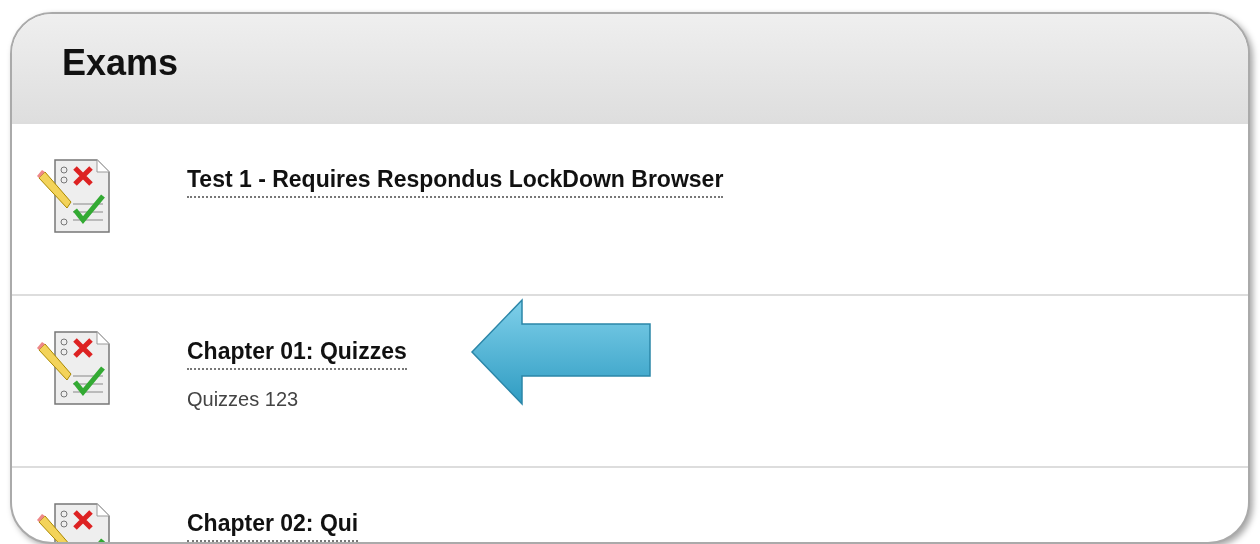  I want to click on test-link: Test 1 - Requires Respondus LockDown Browser, so click(455, 182).